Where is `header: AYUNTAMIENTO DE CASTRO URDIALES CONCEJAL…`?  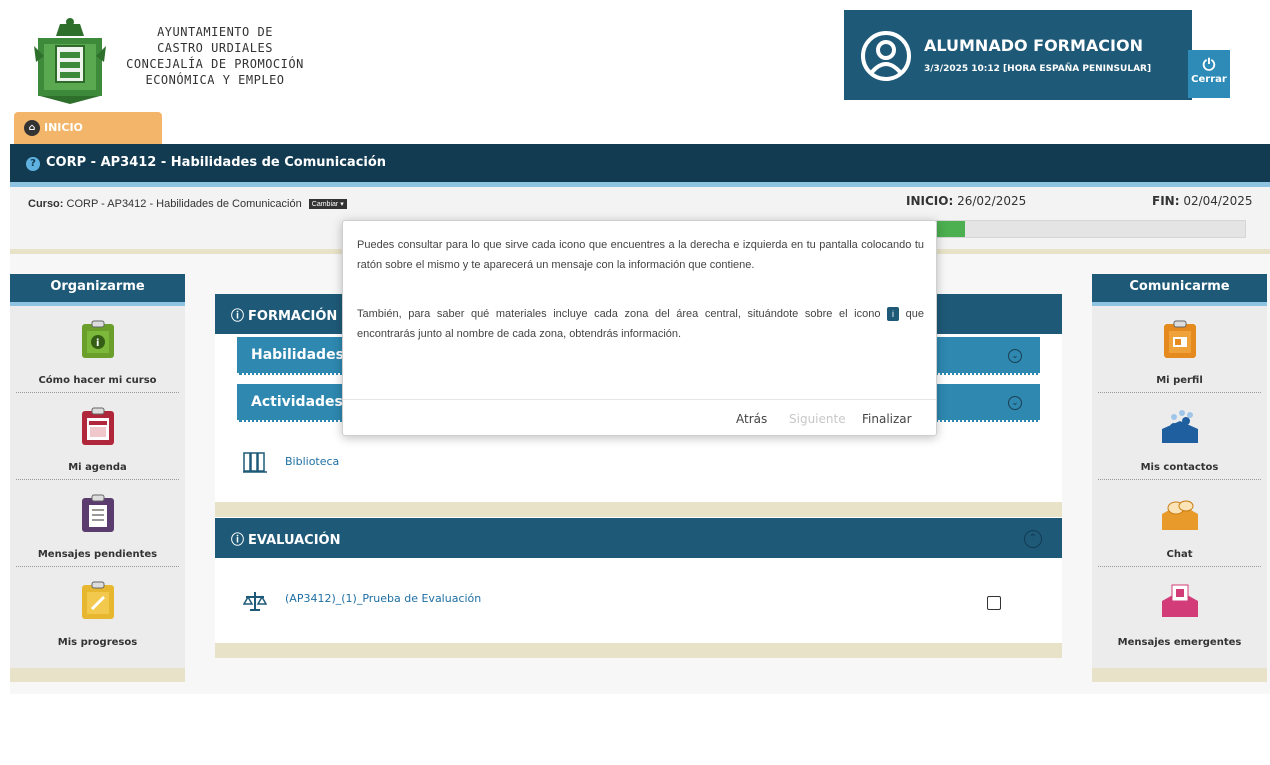
header: AYUNTAMIENTO DE CASTRO URDIALES CONCEJAL… is located at coordinates (640, 60).